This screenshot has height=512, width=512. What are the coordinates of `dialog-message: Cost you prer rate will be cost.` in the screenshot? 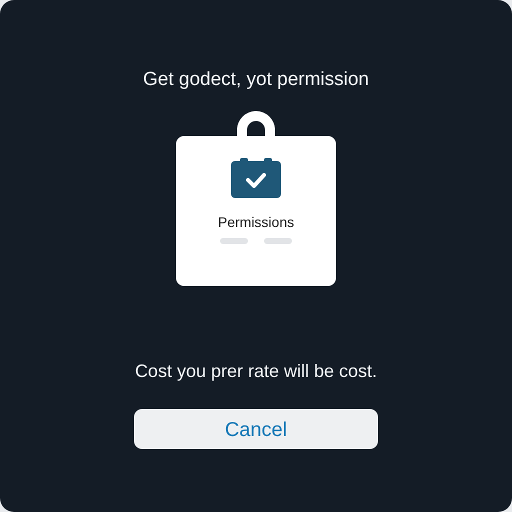 It's located at (256, 371).